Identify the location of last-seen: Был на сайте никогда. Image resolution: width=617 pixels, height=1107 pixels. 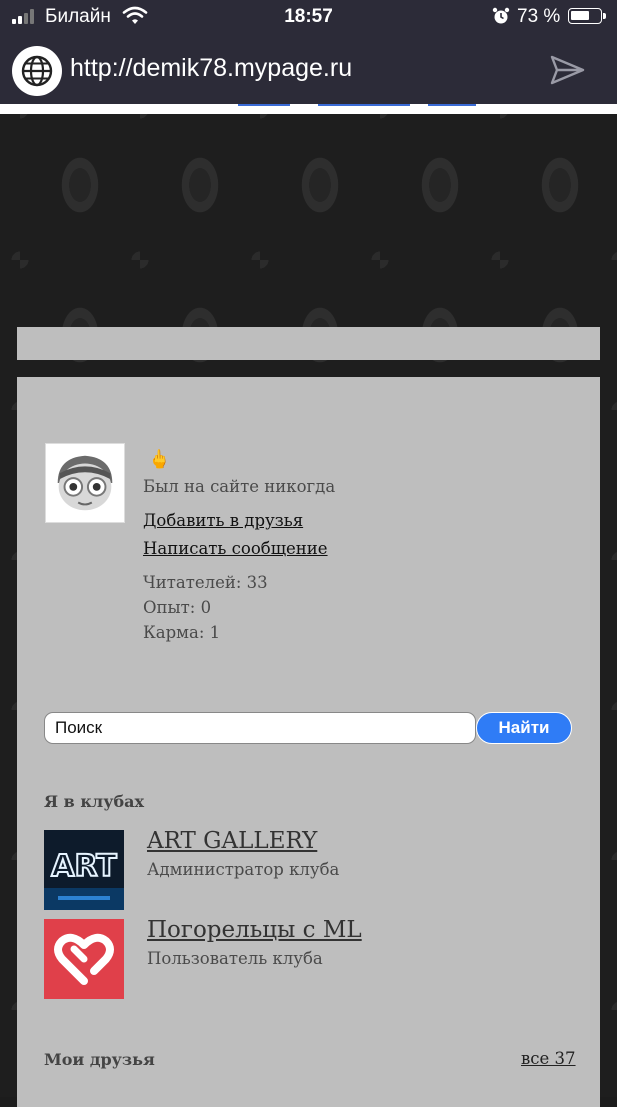
(239, 486).